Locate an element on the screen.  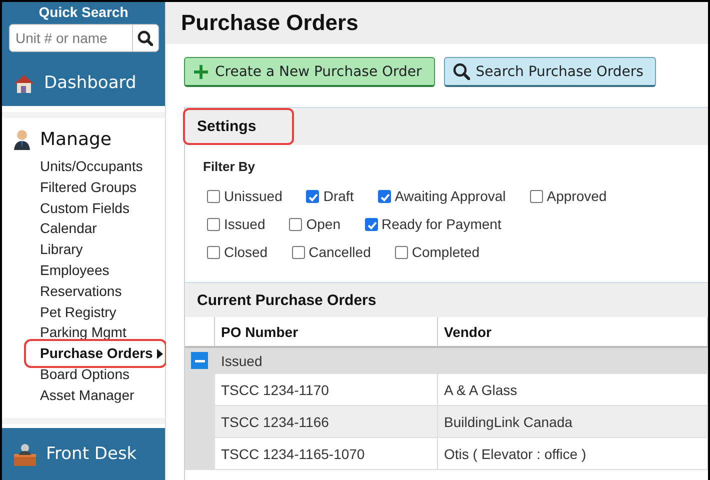
filter-label: Filter By is located at coordinates (229, 166).